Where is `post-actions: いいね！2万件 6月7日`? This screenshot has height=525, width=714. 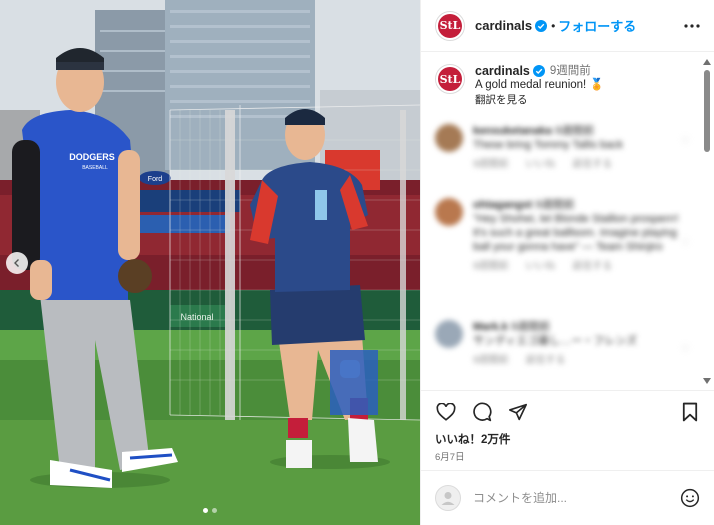 post-actions: いいね！2万件 6月7日 is located at coordinates (567, 430).